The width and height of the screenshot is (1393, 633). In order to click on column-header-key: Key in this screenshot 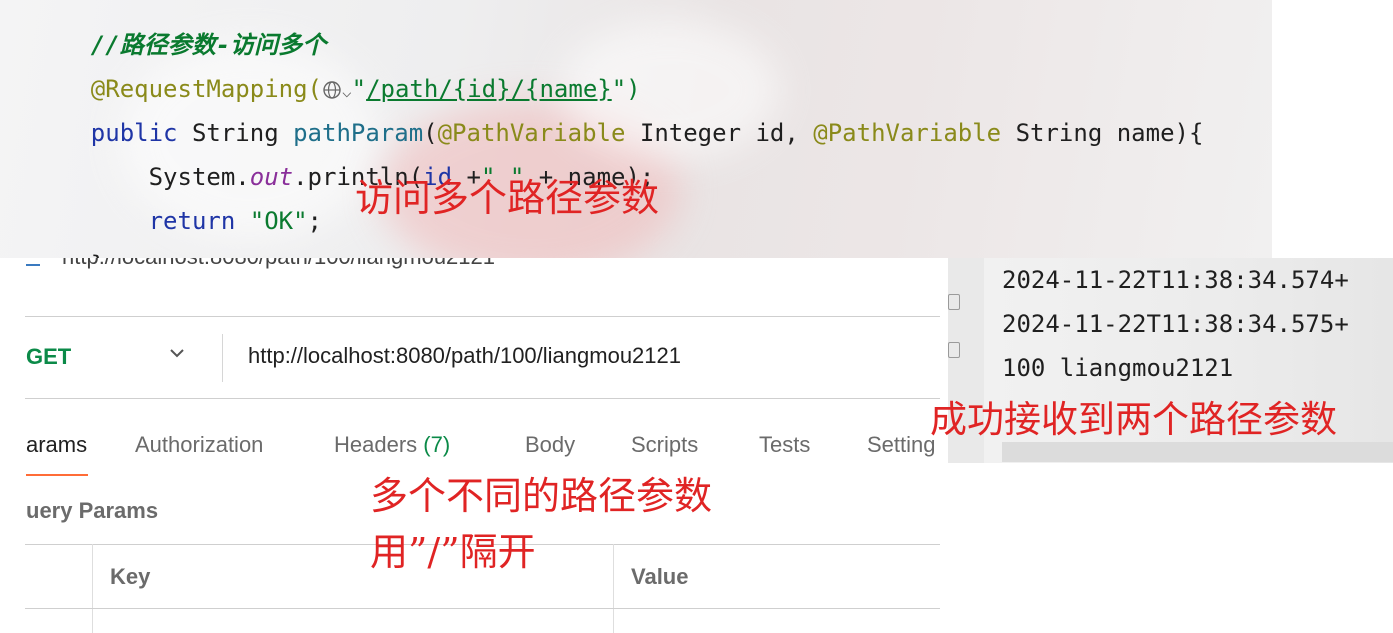, I will do `click(130, 576)`.